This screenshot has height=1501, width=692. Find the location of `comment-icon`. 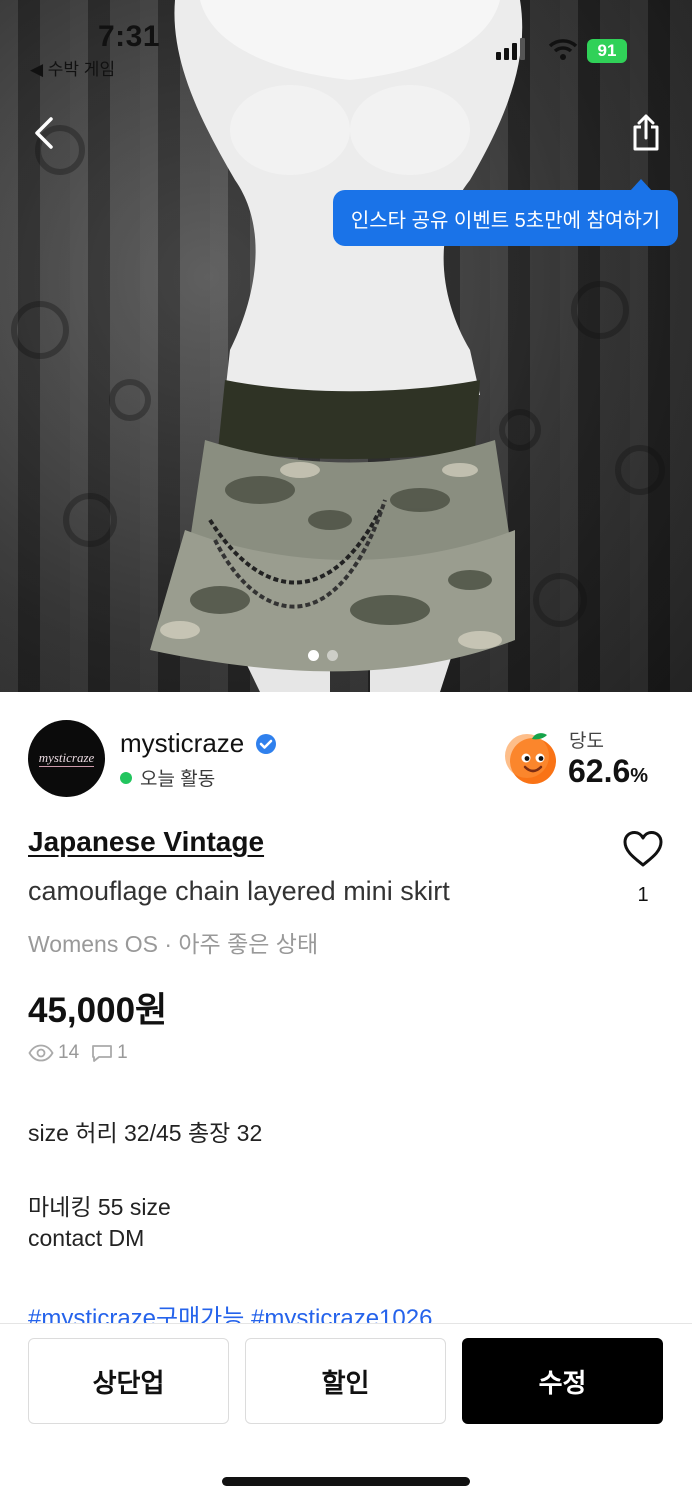

comment-icon is located at coordinates (102, 1053).